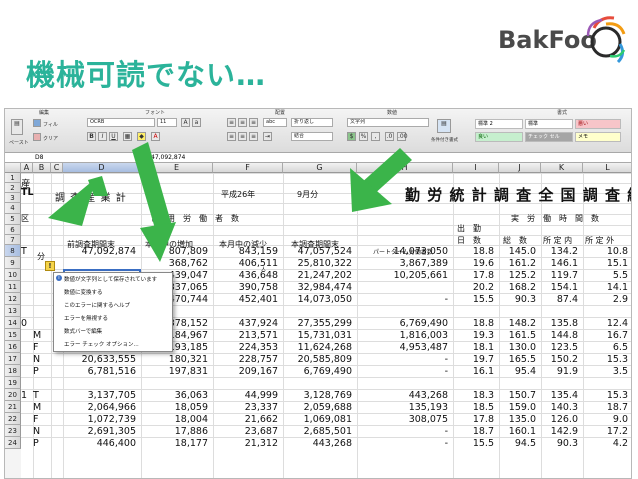  What do you see at coordinates (158, 242) in the screenshot?
I see `arrow-2-head-icon` at bounding box center [158, 242].